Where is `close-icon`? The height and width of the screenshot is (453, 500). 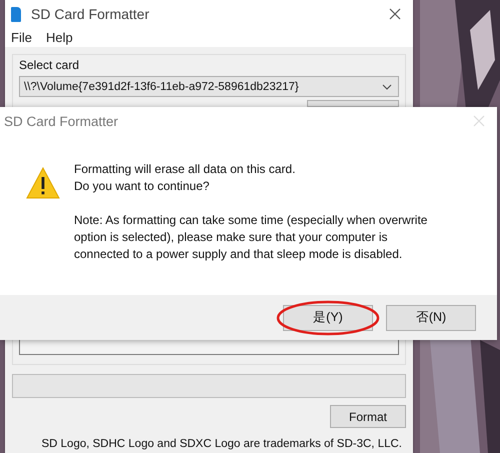 close-icon is located at coordinates (395, 14).